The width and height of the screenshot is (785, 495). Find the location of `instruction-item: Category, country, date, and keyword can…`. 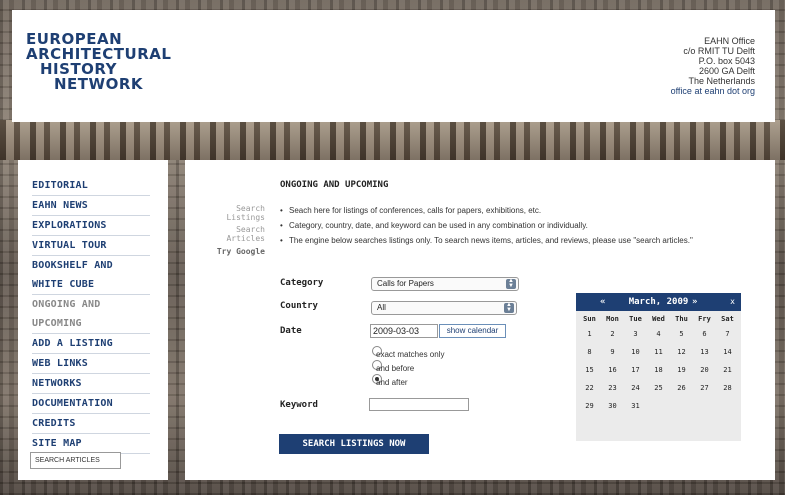

instruction-item: Category, country, date, and keyword can… is located at coordinates (515, 225).